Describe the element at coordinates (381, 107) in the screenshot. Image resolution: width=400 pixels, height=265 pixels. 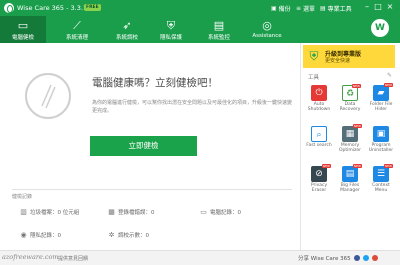
I see `tool-label: Folder File Hider` at that location.